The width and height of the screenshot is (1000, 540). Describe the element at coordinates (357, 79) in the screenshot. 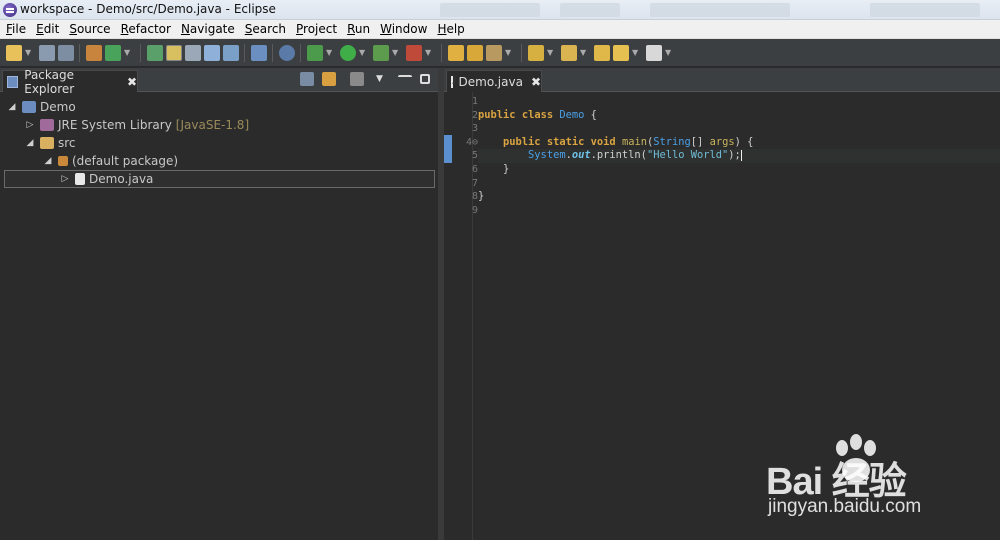

I see `view-menu-icon` at that location.